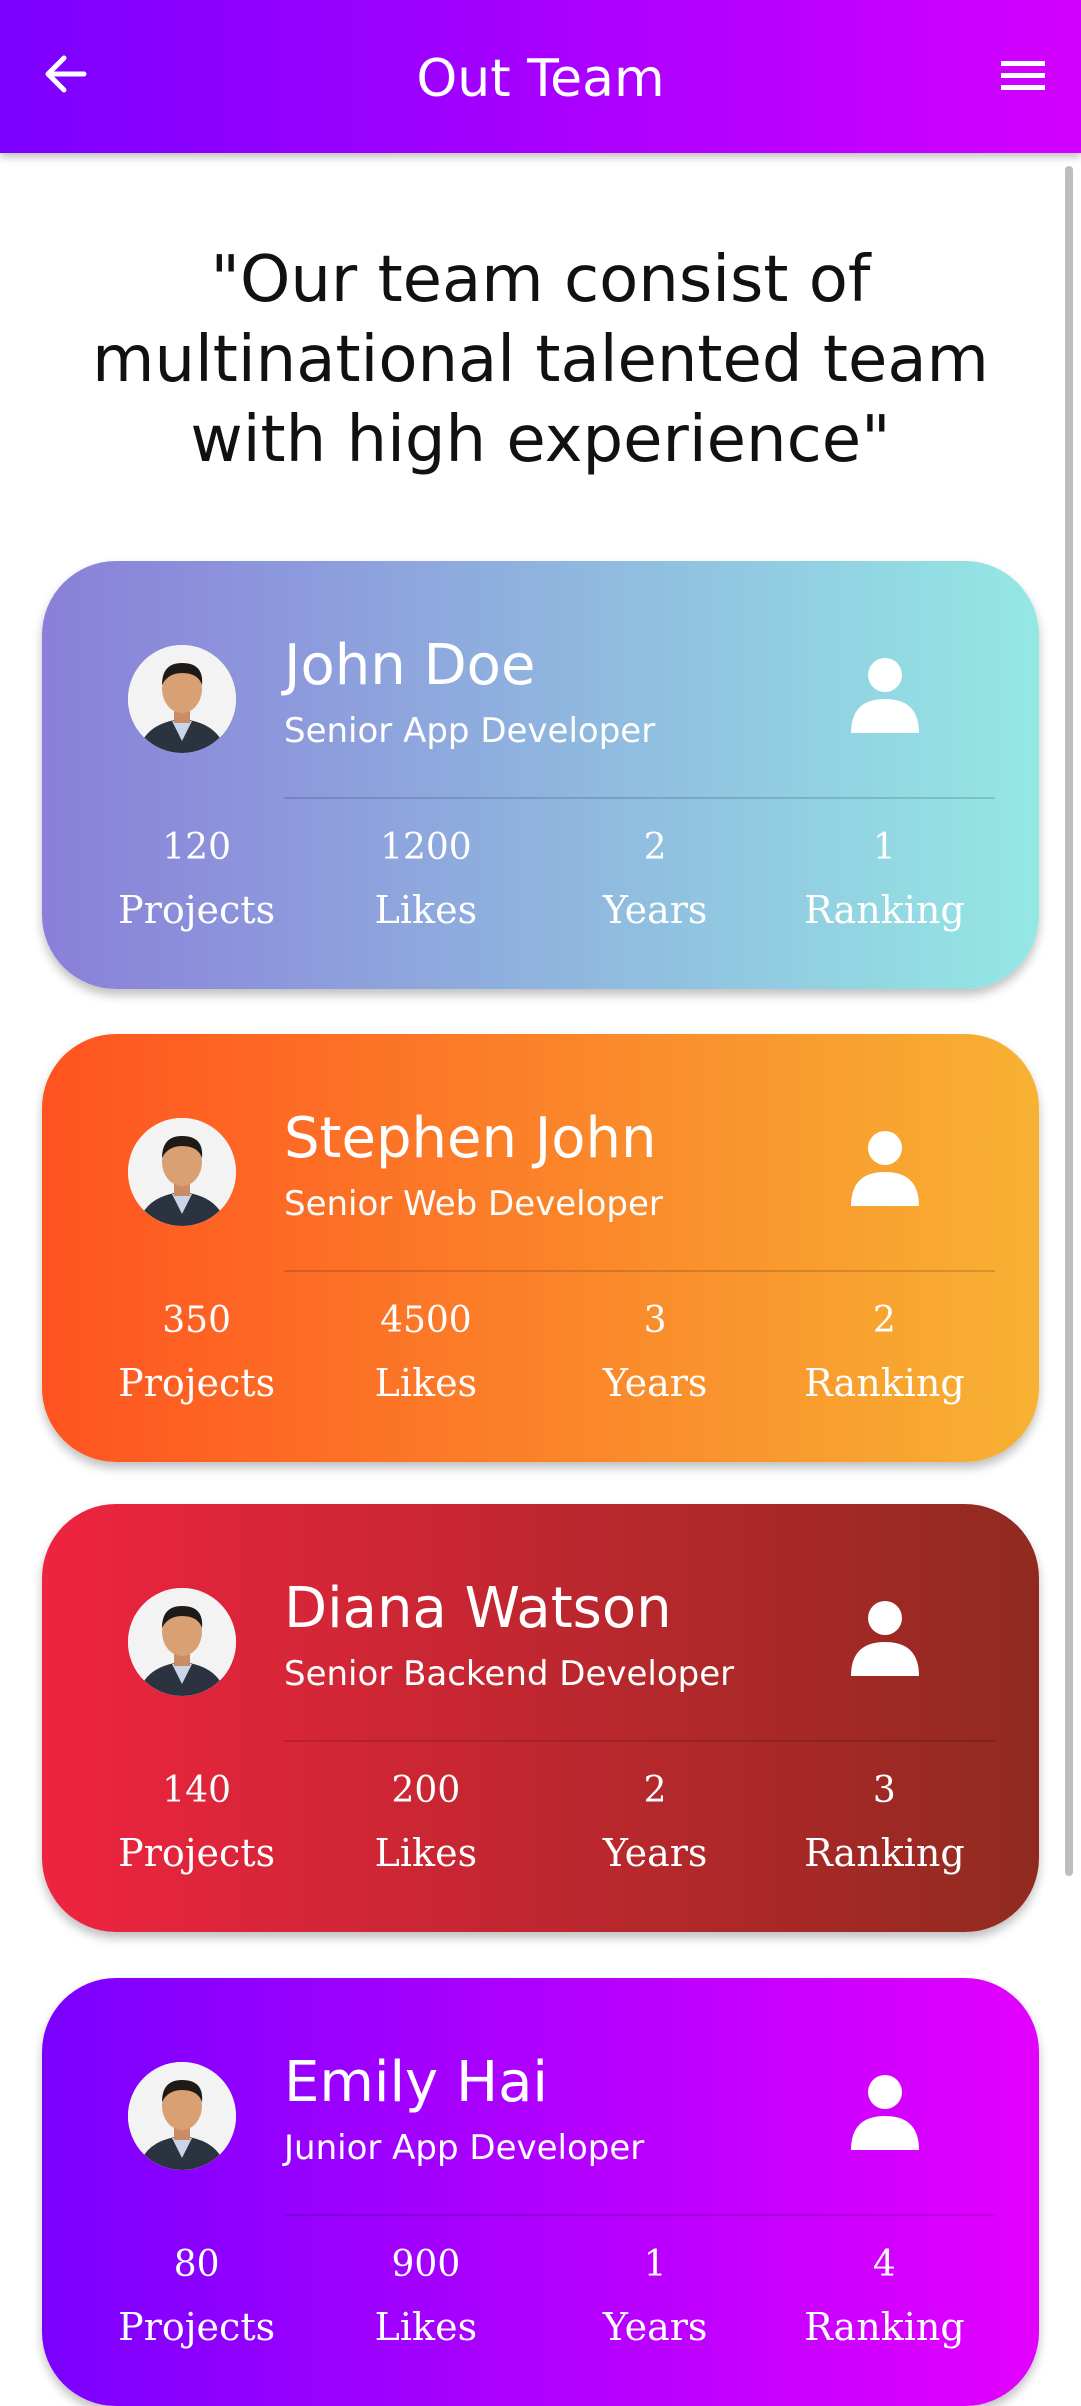 This screenshot has width=1081, height=2406. I want to click on back-button, so click(66, 74).